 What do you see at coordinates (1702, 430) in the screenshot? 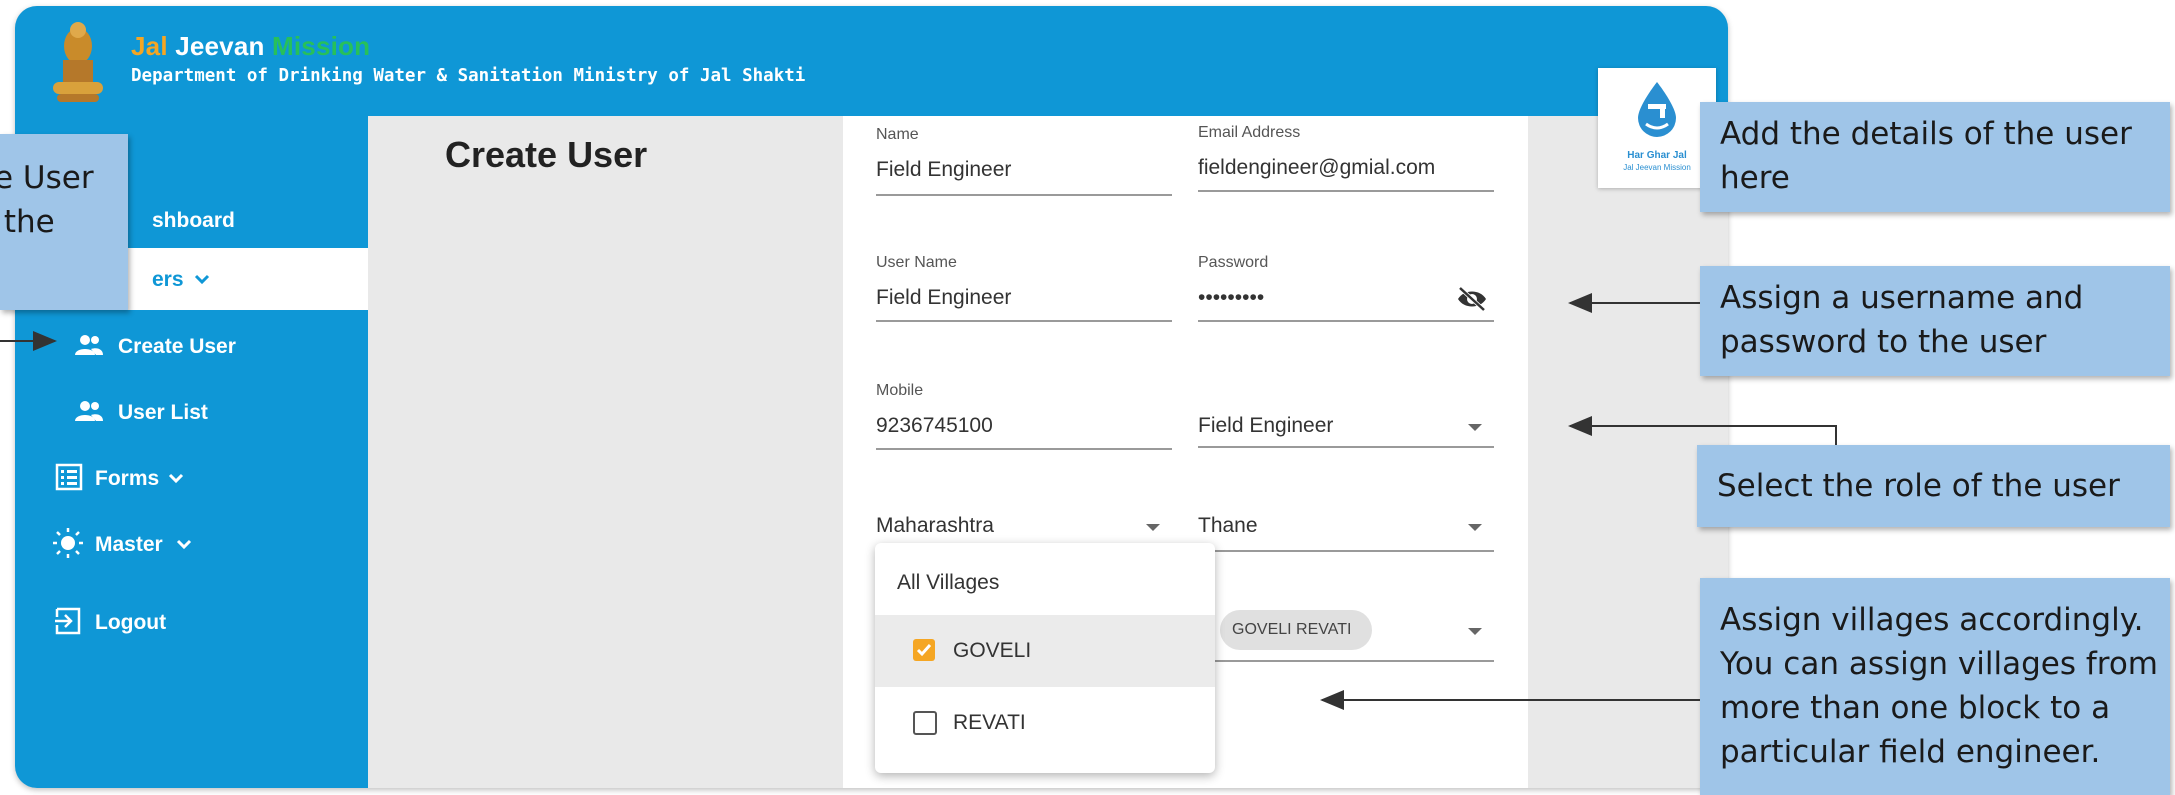
I see `arrow-role` at bounding box center [1702, 430].